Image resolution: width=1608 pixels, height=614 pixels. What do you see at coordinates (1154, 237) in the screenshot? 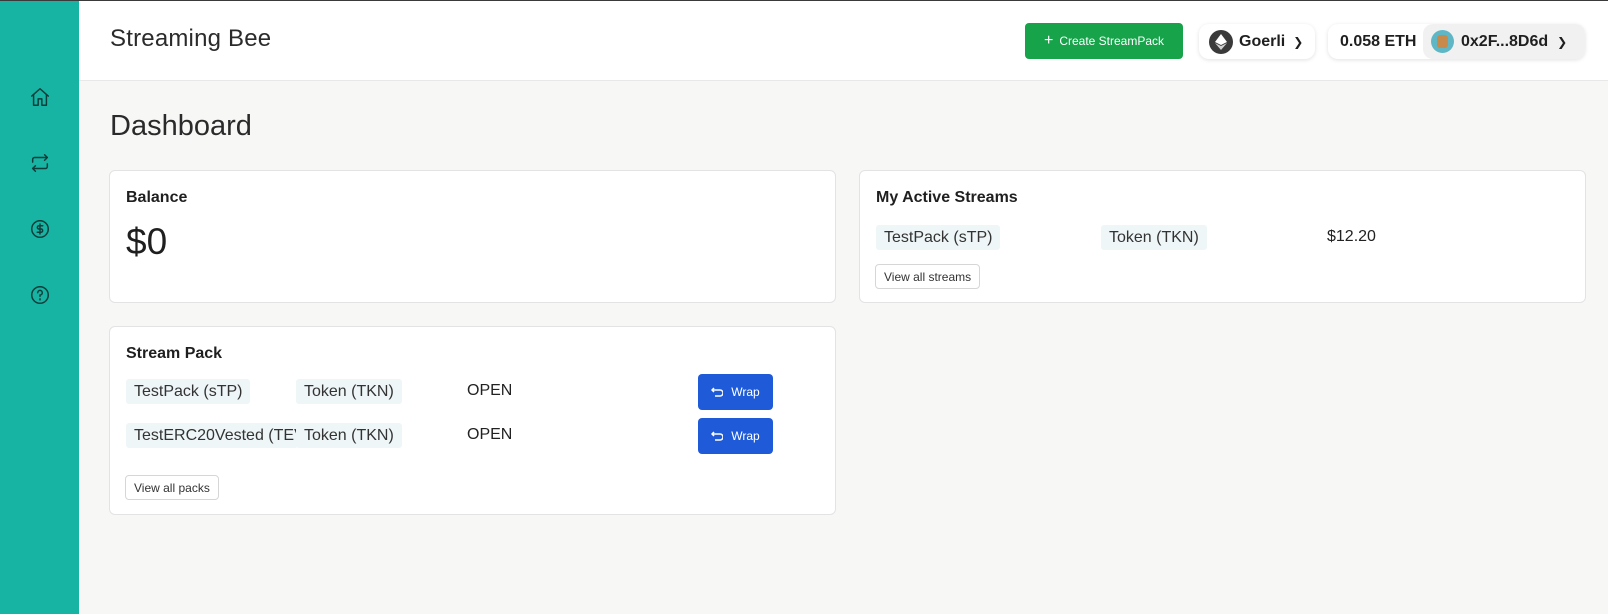
I see `stream-token-tag: Token (TKN)` at bounding box center [1154, 237].